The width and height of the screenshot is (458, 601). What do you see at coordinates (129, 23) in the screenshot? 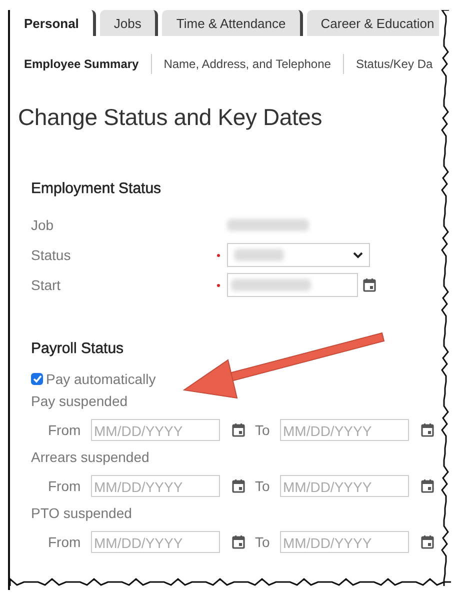
I see `tab: Jobs` at bounding box center [129, 23].